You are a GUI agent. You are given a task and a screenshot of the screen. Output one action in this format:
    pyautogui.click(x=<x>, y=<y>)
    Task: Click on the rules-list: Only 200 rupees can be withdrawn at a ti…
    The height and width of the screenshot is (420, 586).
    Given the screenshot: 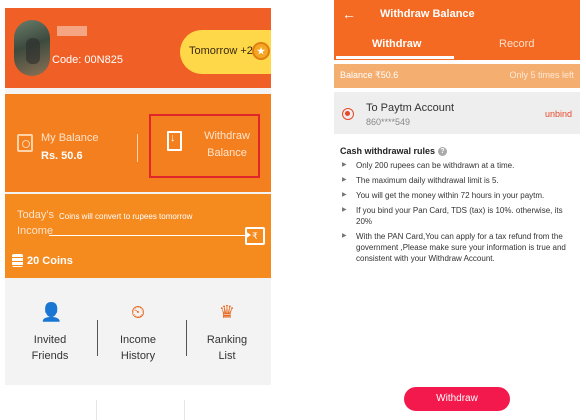 What is the action you would take?
    pyautogui.click(x=457, y=214)
    